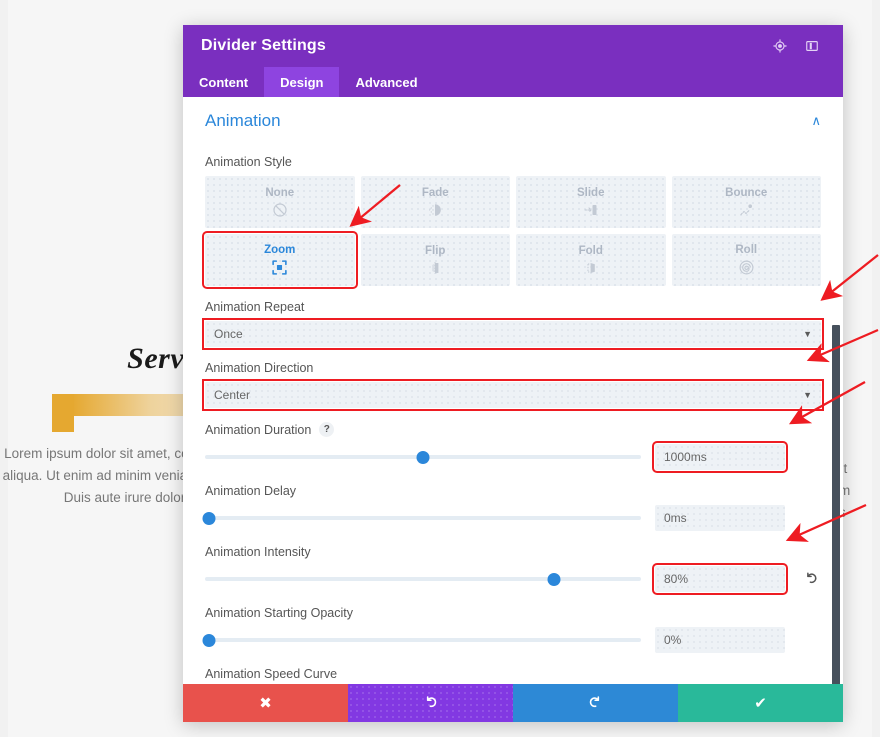  I want to click on animation-delay-value: 0ms, so click(720, 518).